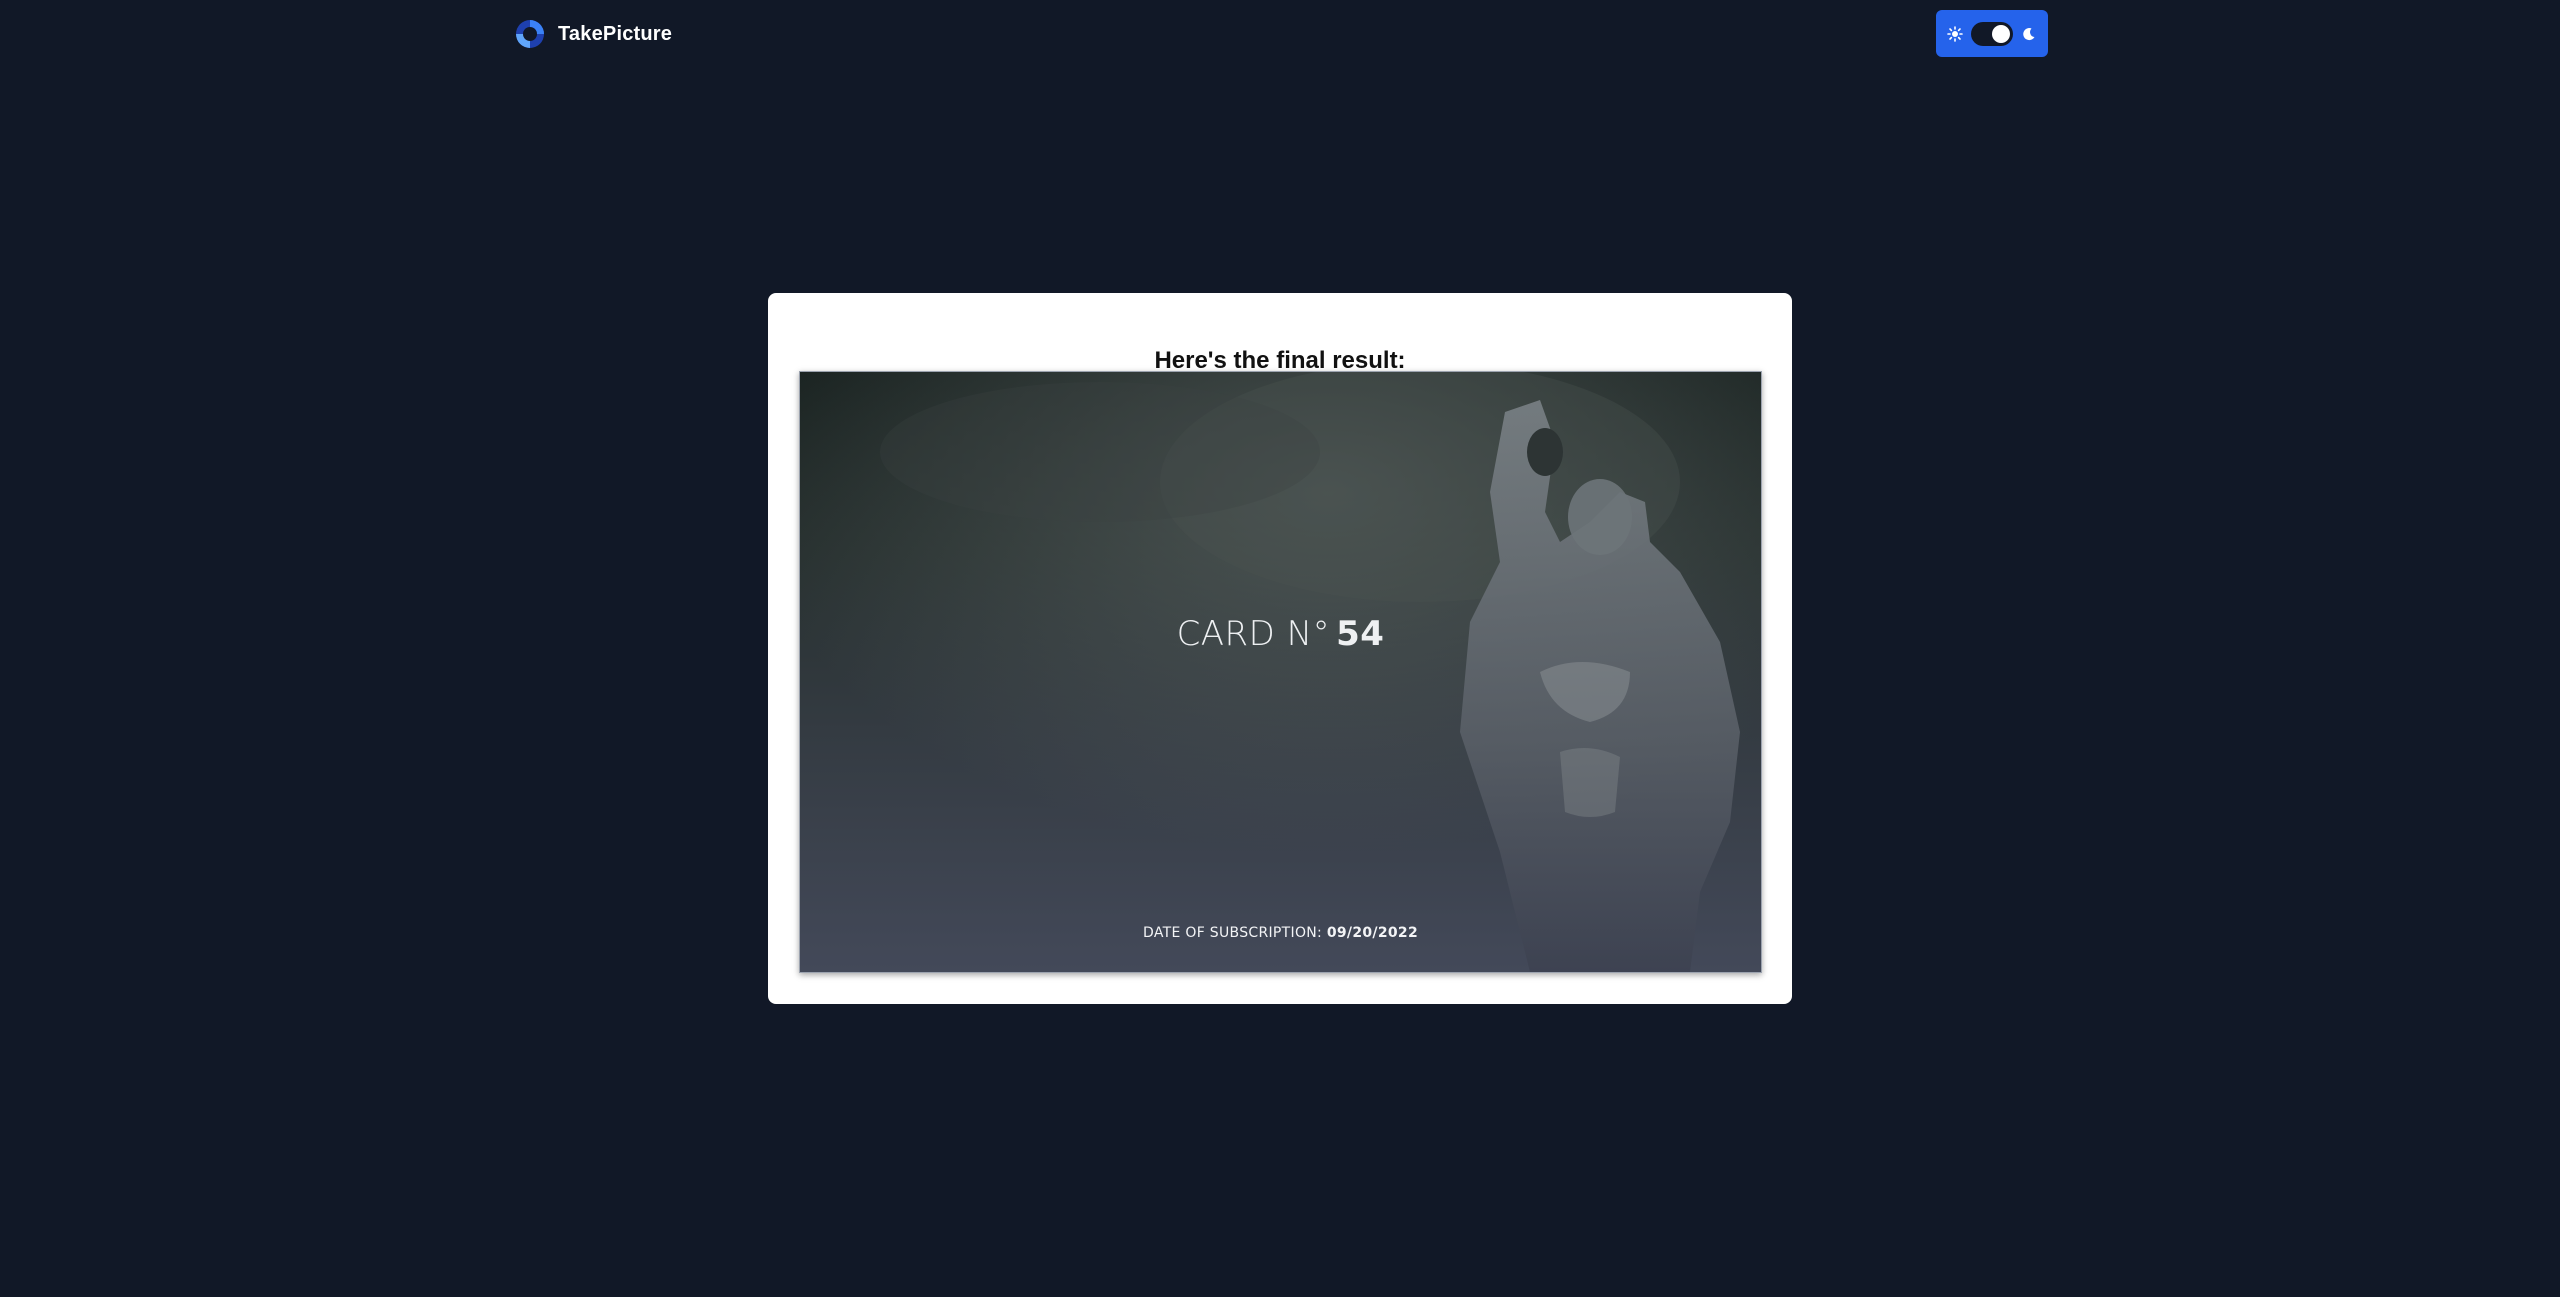 The width and height of the screenshot is (2560, 1297). Describe the element at coordinates (2001, 33) in the screenshot. I see `theme-switch-knob` at that location.